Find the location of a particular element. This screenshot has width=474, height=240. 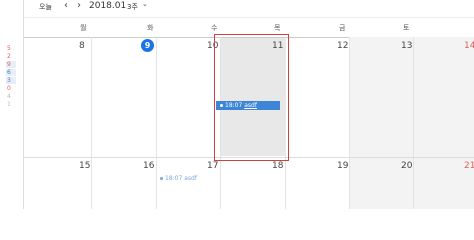

day-number: 8 is located at coordinates (82, 46).